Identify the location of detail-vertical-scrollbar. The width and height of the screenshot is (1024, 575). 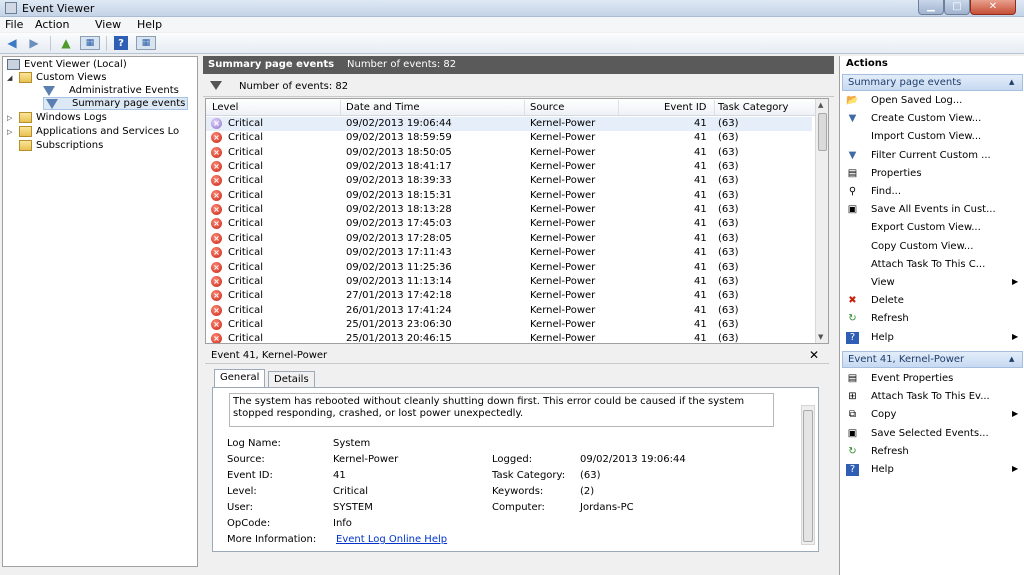
(808, 475).